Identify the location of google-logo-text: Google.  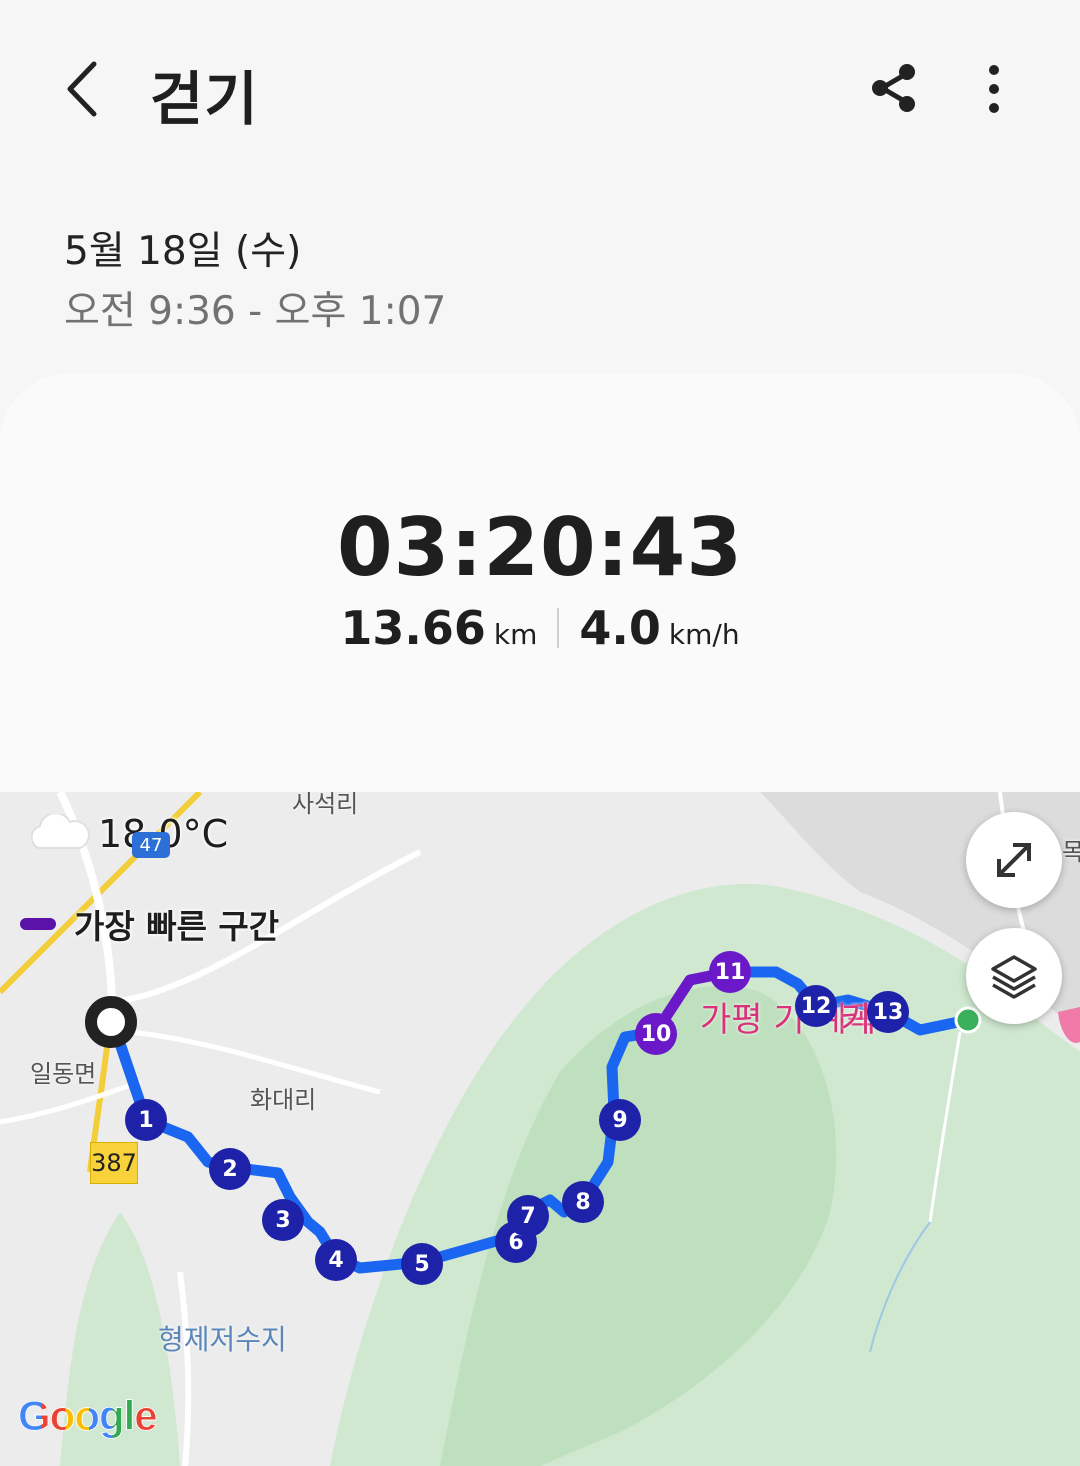
(88, 1416).